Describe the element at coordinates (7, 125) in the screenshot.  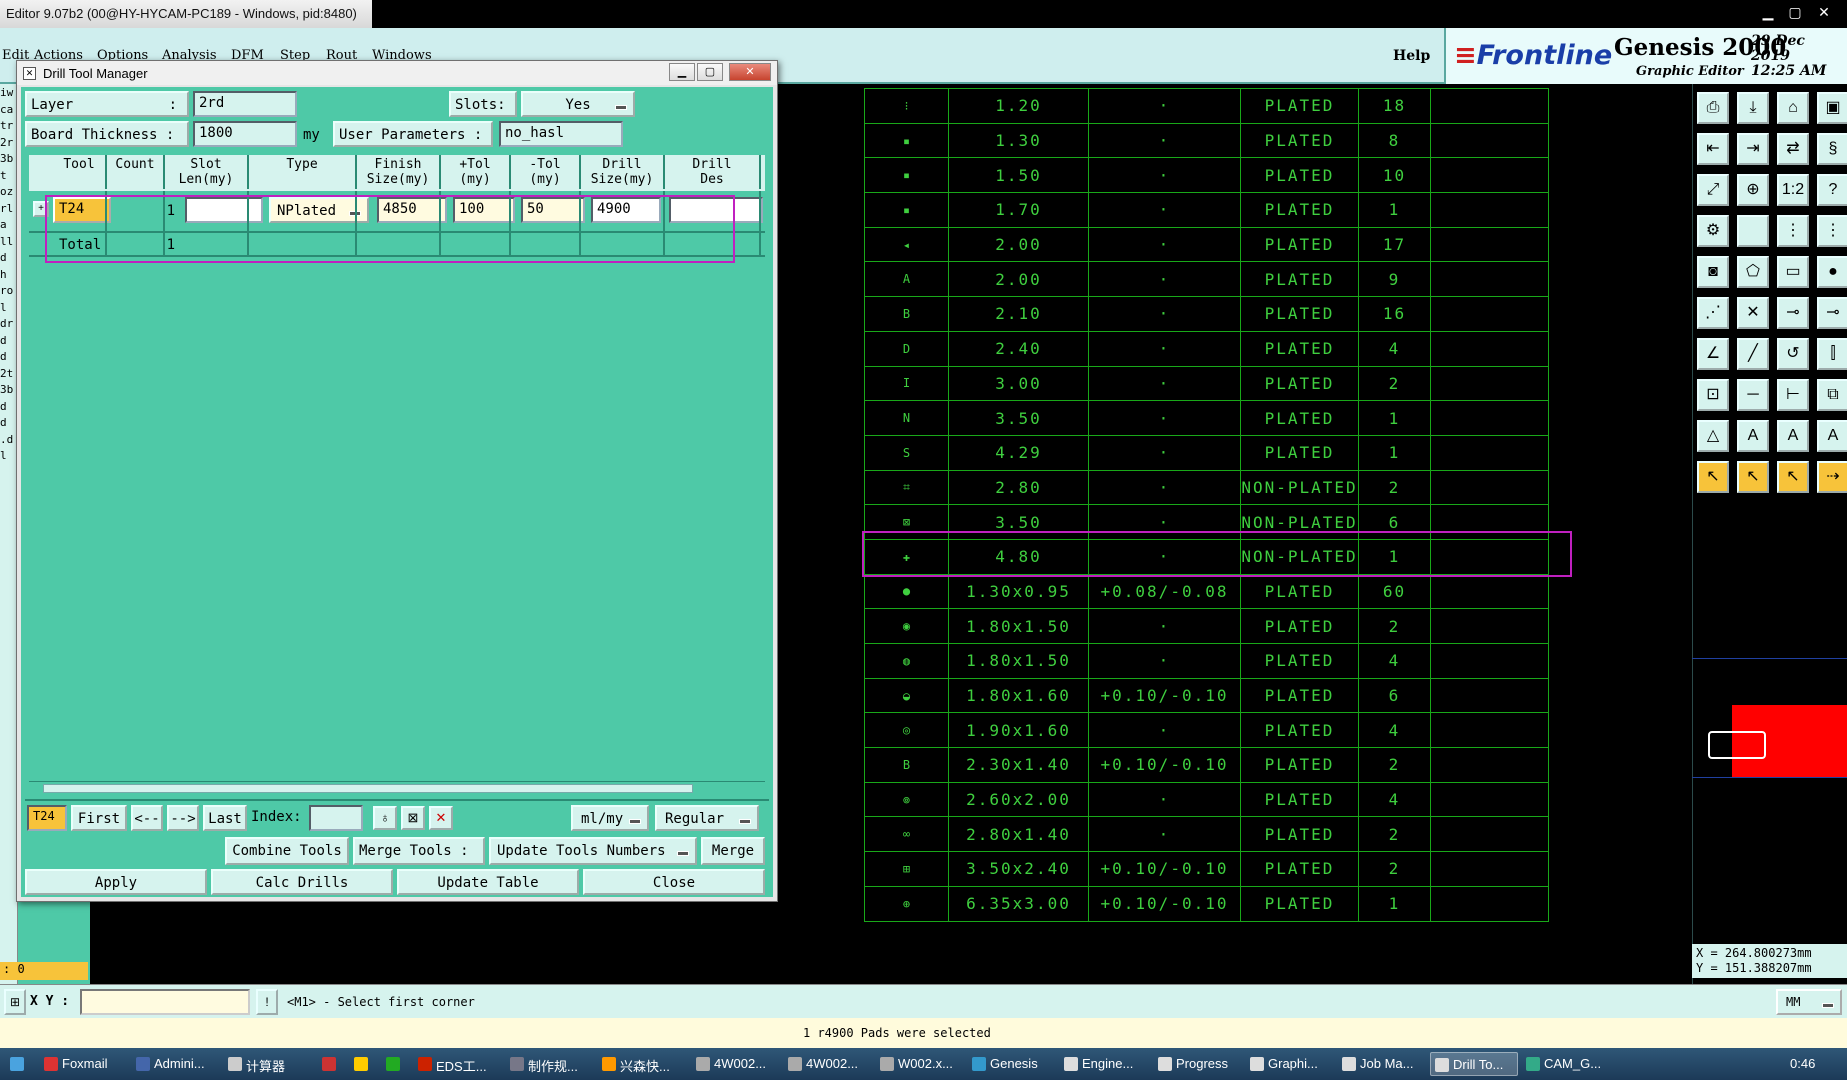
I see `layer-label-item: tr` at that location.